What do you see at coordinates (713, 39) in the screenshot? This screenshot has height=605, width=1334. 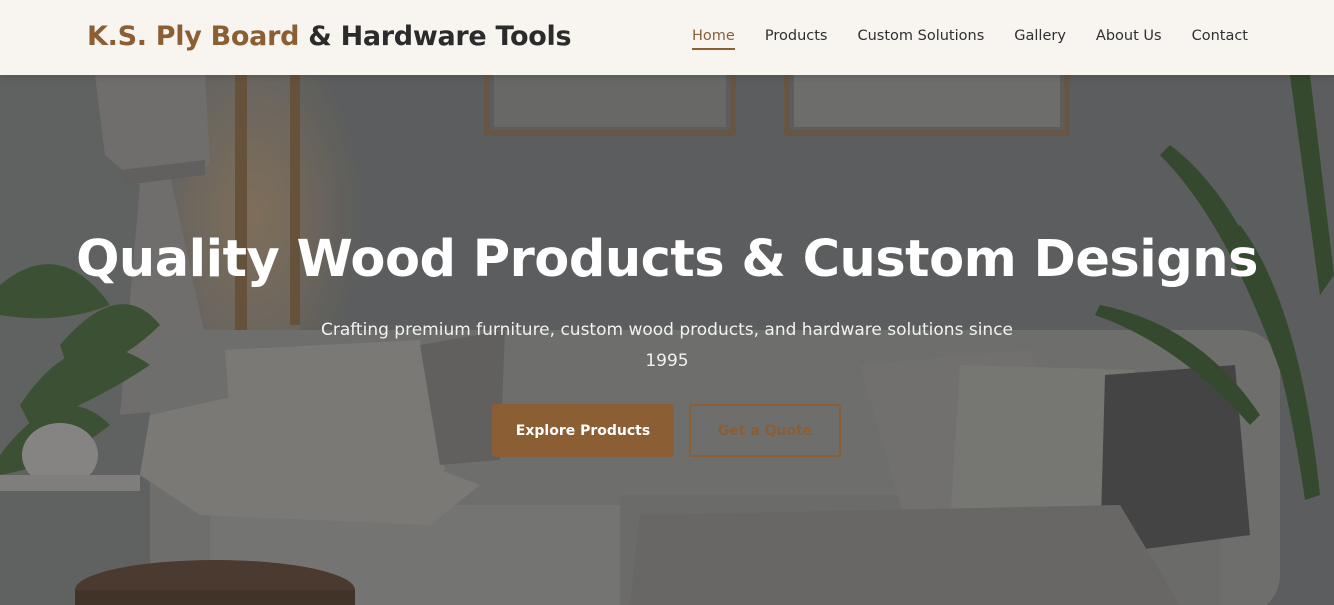 I see `nav-item-home: Home` at bounding box center [713, 39].